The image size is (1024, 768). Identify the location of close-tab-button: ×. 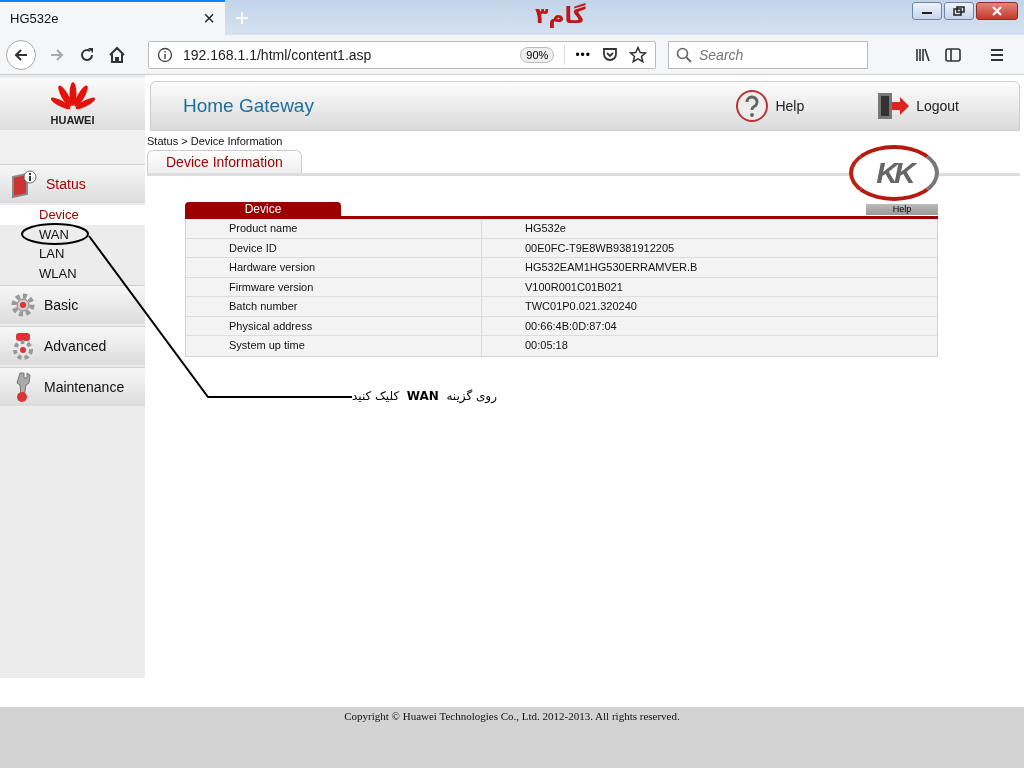
(209, 18).